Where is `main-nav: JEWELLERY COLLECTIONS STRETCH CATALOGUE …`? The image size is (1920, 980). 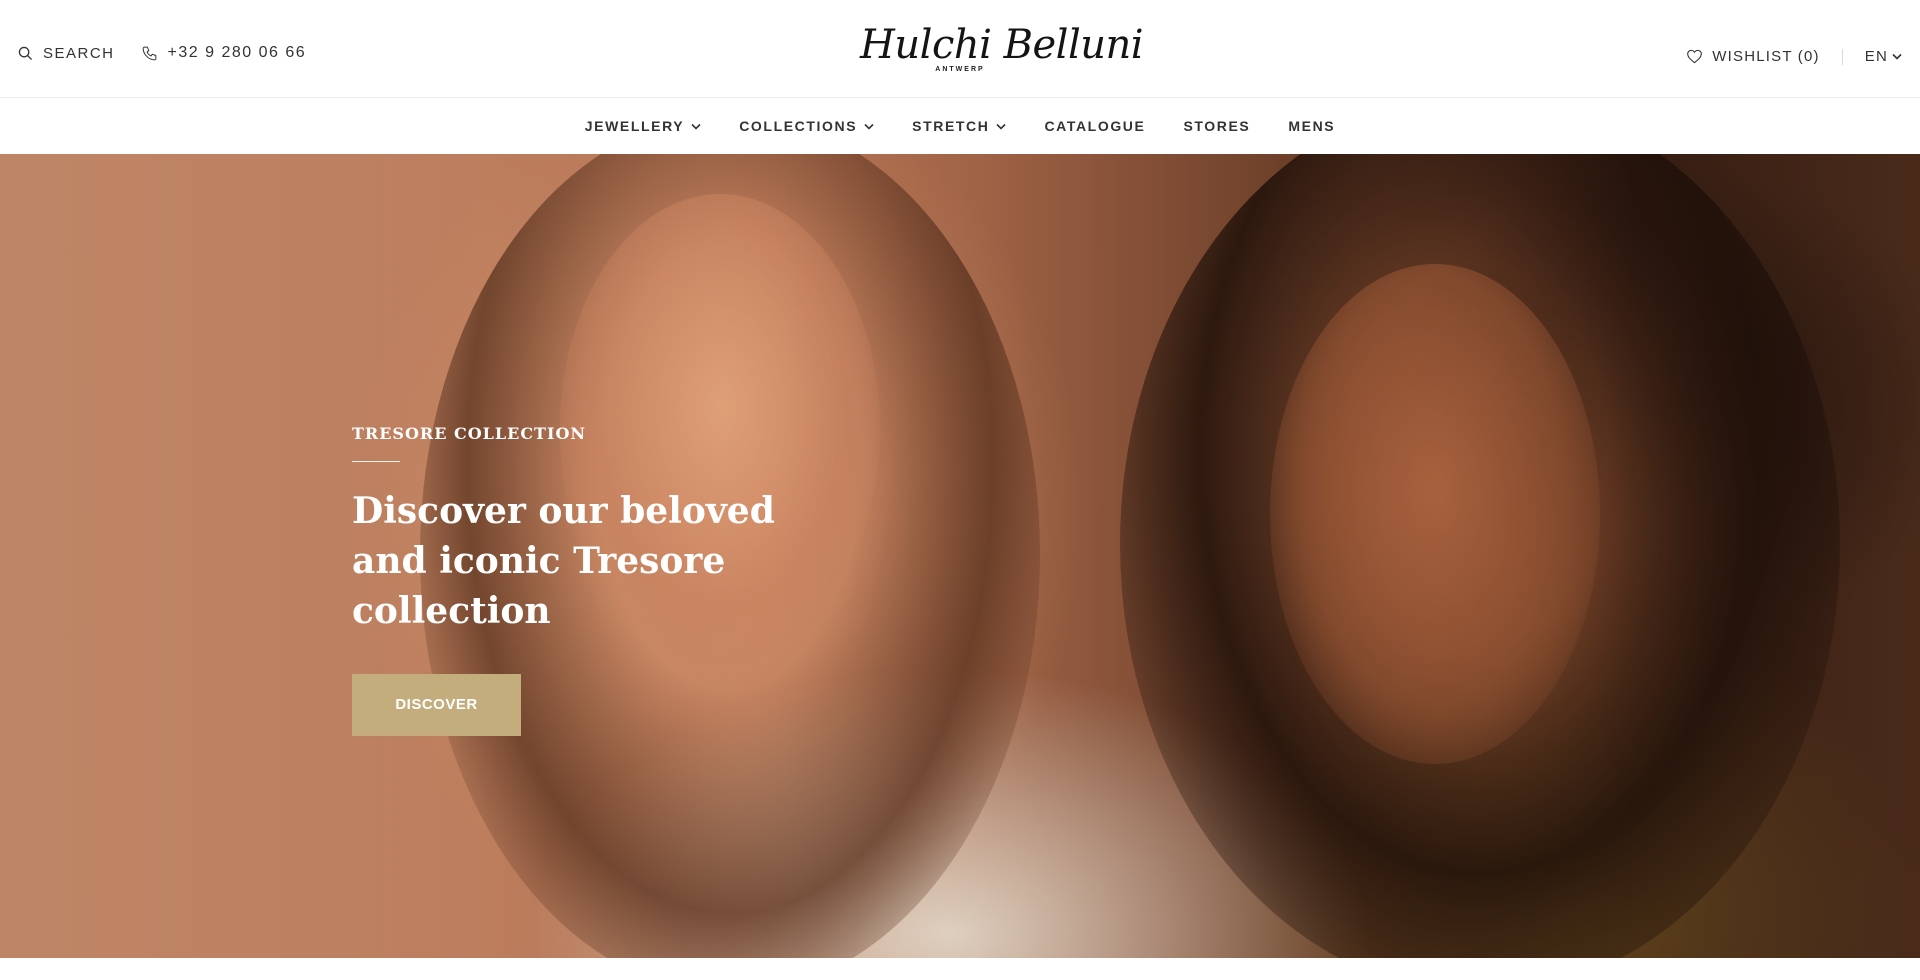
main-nav: JEWELLERY COLLECTIONS STRETCH CATALOGUE … is located at coordinates (960, 126).